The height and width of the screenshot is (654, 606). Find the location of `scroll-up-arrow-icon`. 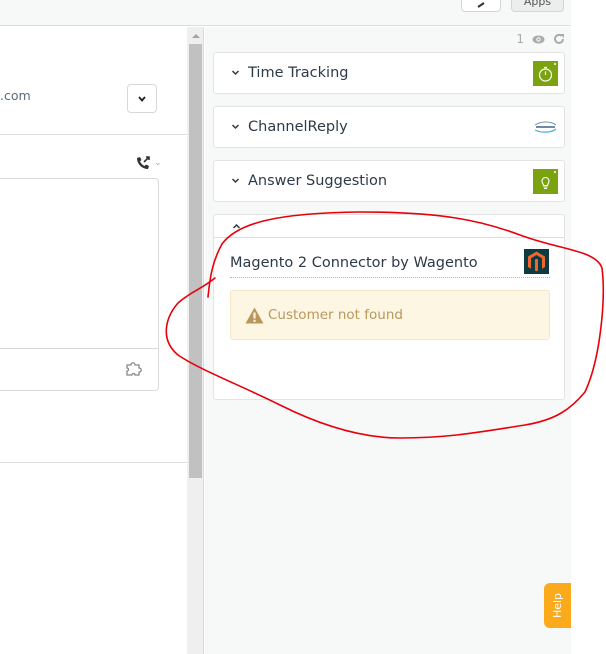

scroll-up-arrow-icon is located at coordinates (196, 36).